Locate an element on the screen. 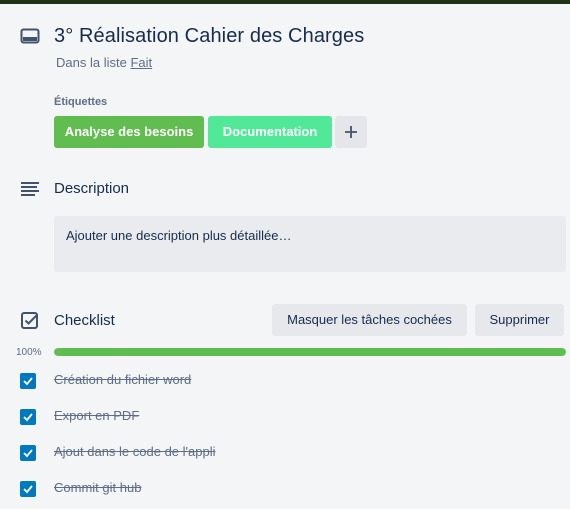  delete-checklist-button: Supprimer is located at coordinates (519, 320).